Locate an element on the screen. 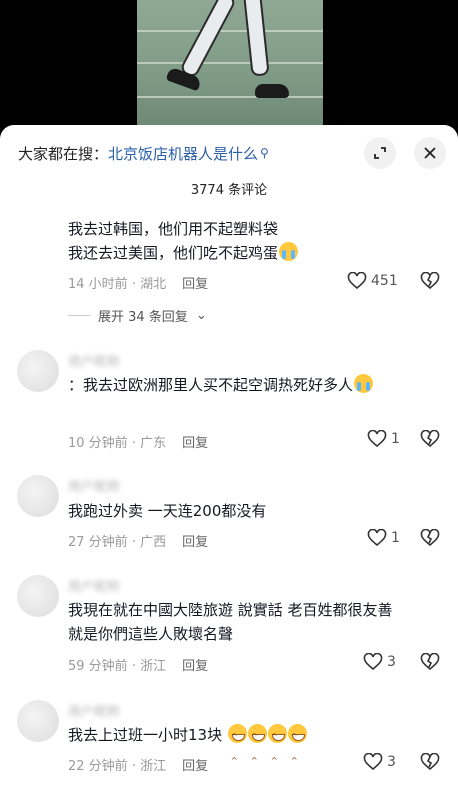 The height and width of the screenshot is (800, 458). fullscreen-button is located at coordinates (380, 153).